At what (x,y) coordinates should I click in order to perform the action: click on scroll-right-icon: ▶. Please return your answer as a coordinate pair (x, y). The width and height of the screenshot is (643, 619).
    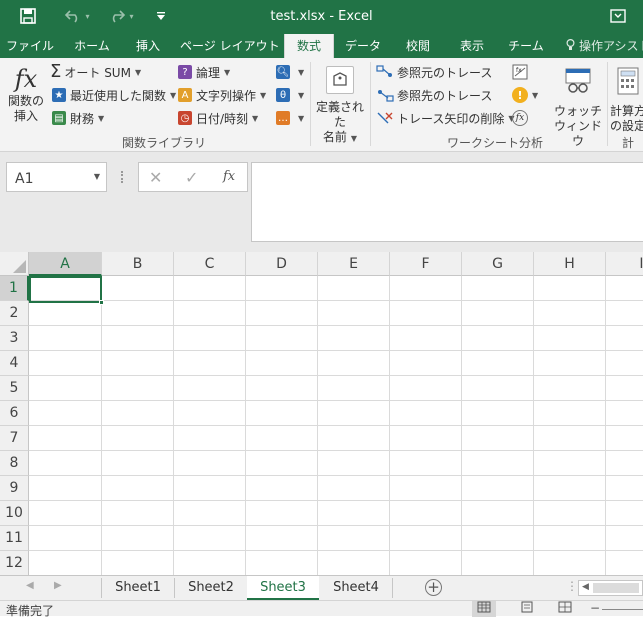
    Looking at the image, I should click on (58, 585).